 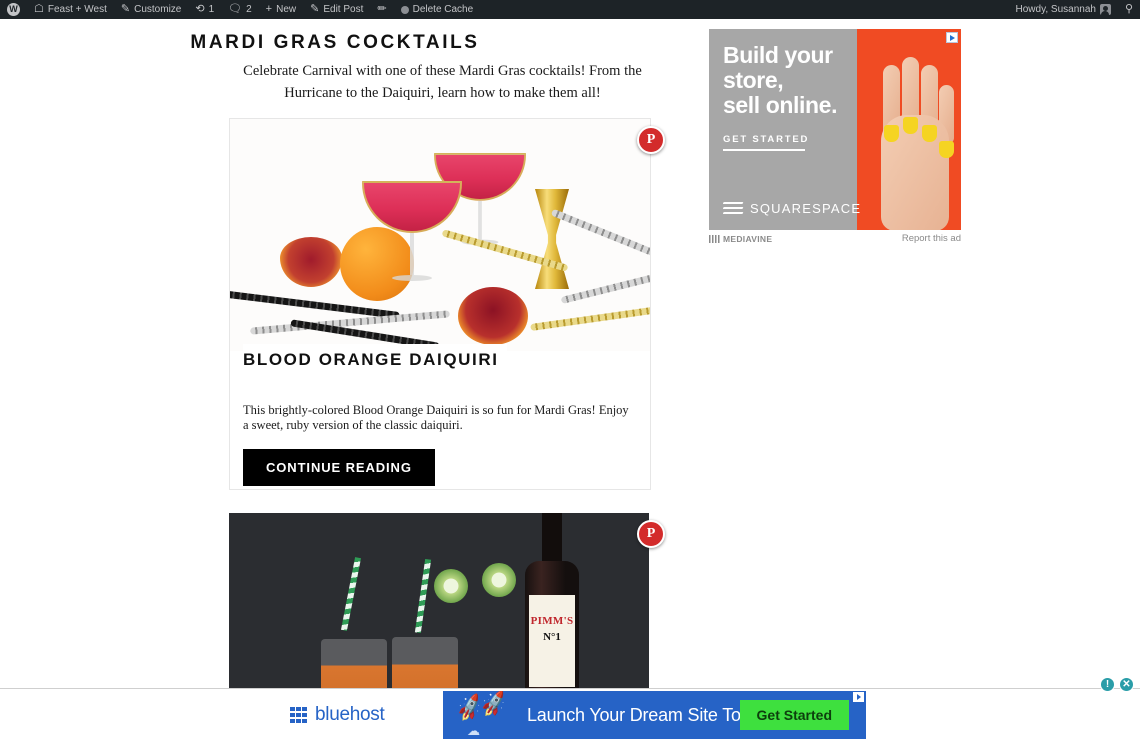 I want to click on cloud-icon: ☁, so click(x=473, y=730).